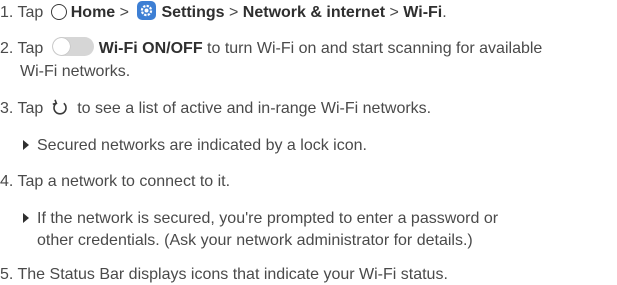  What do you see at coordinates (147, 11) in the screenshot?
I see `gear-icon` at bounding box center [147, 11].